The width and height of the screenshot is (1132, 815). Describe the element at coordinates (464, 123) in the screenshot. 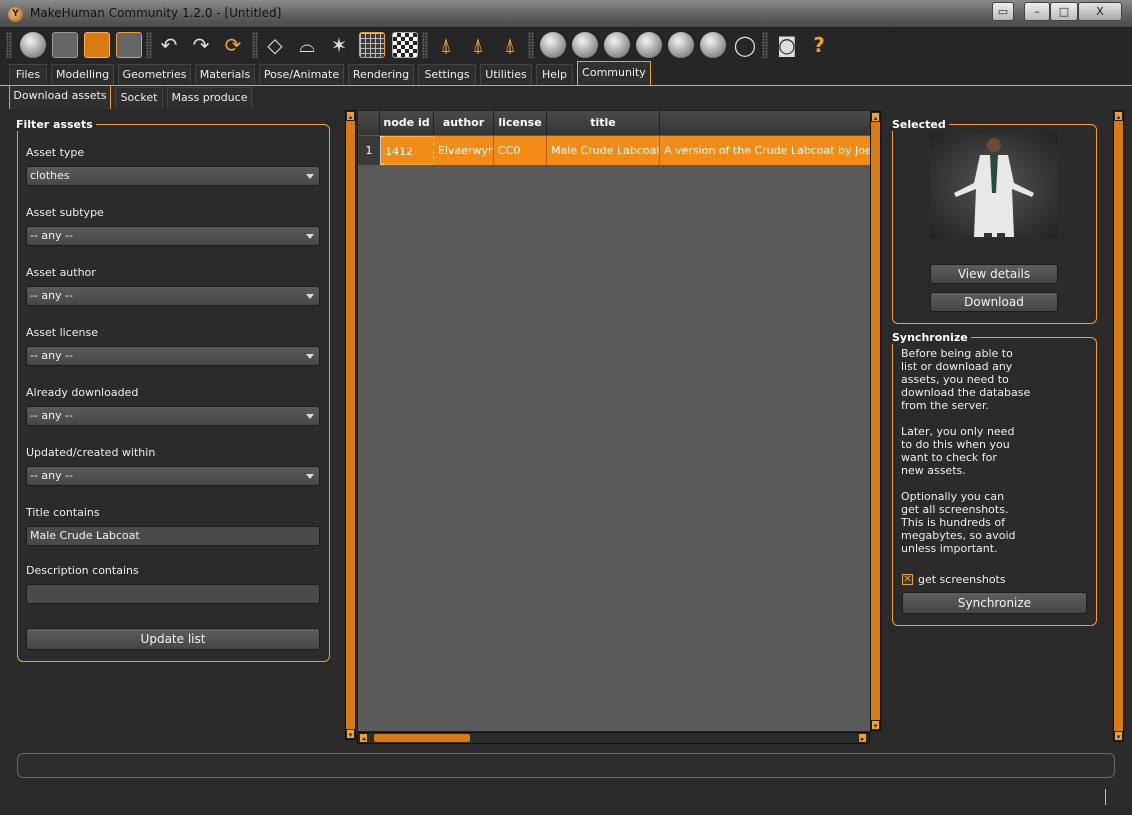

I see `column-header-author: author` at that location.